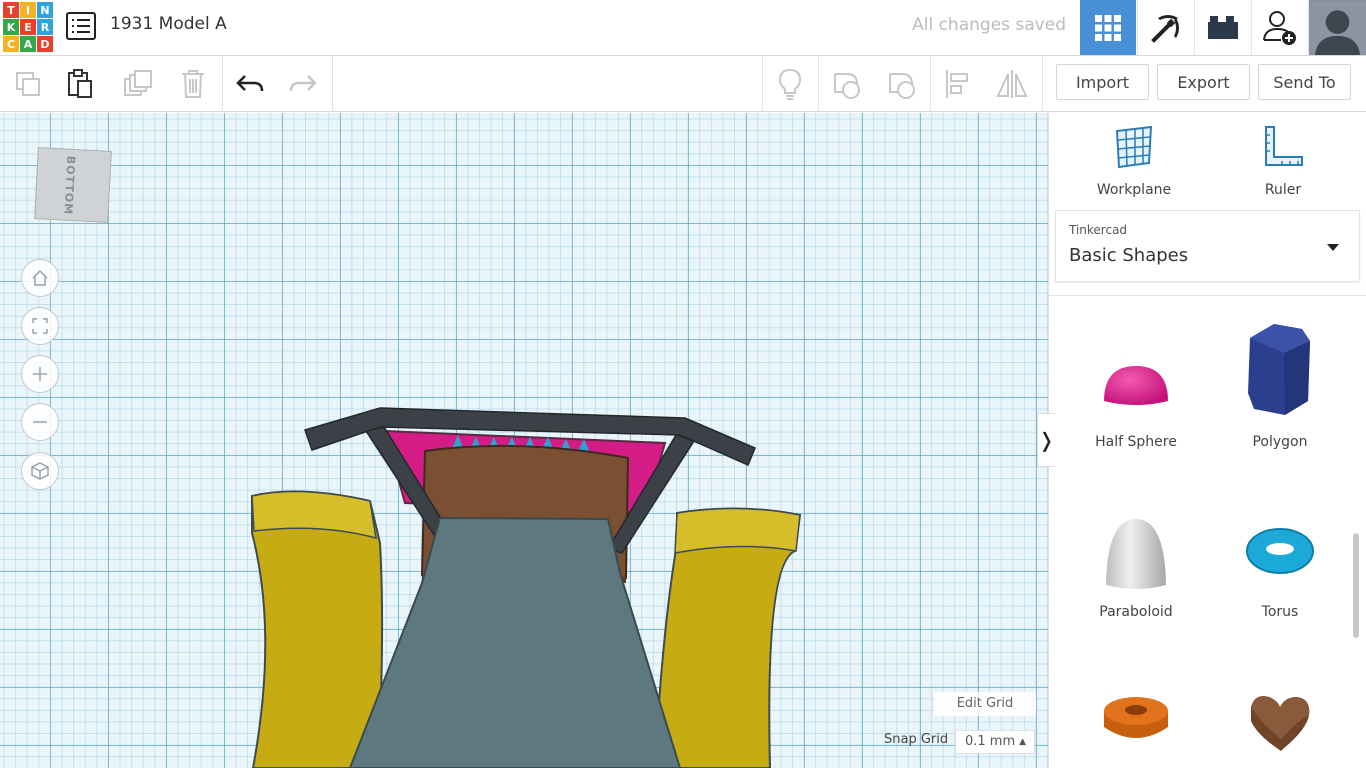 This screenshot has width=1366, height=768. I want to click on zoom-in-icon, so click(40, 374).